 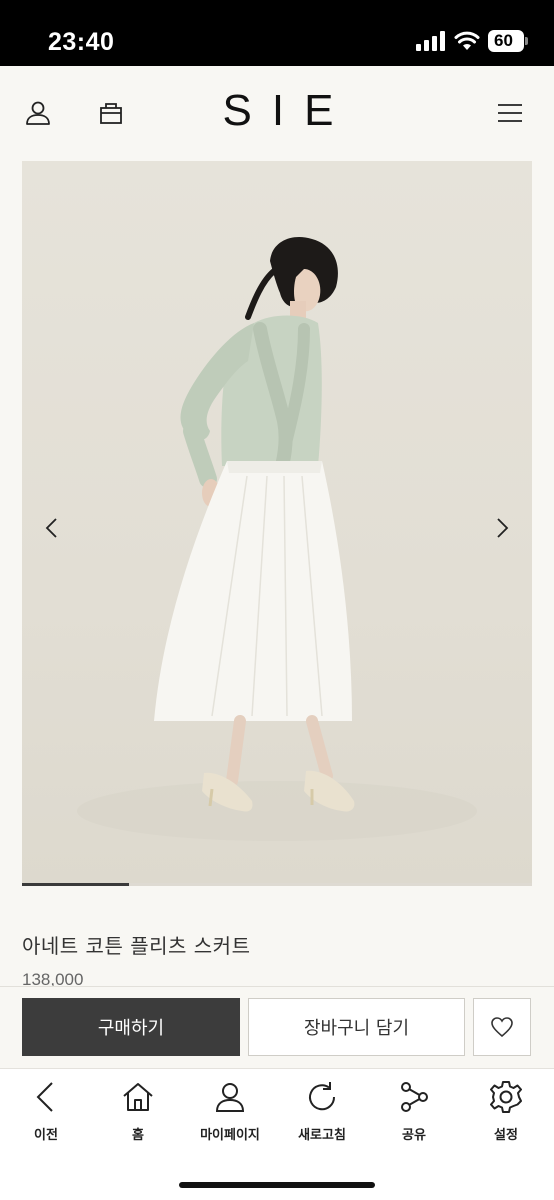 I want to click on product-price: 138,000, so click(x=53, y=978).